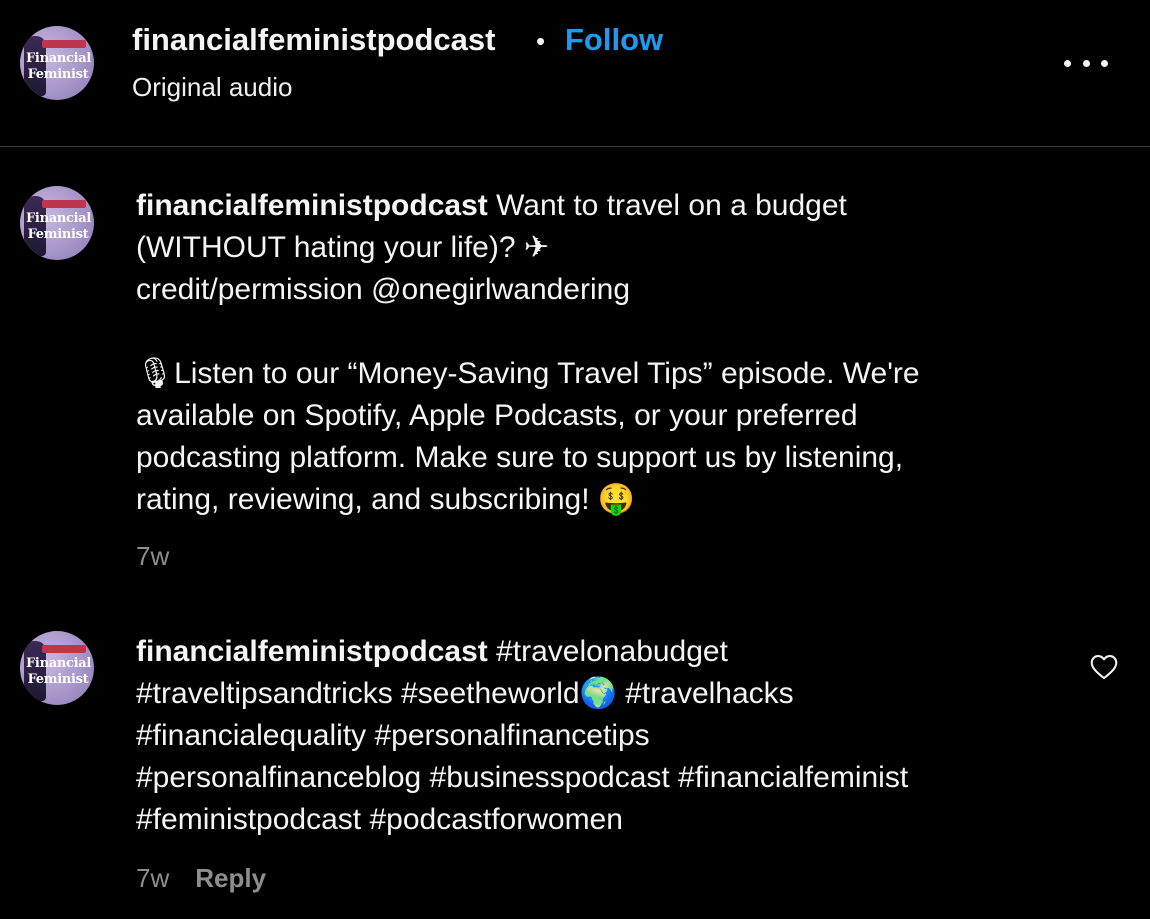 The height and width of the screenshot is (919, 1150). Describe the element at coordinates (313, 40) in the screenshot. I see `header-username: financialfeministpodcast` at that location.